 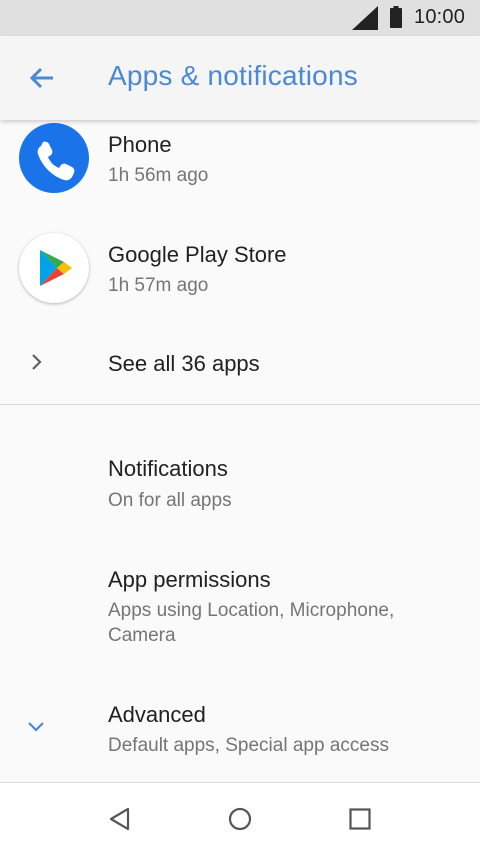 I want to click on play-store-icon, so click(x=54, y=268).